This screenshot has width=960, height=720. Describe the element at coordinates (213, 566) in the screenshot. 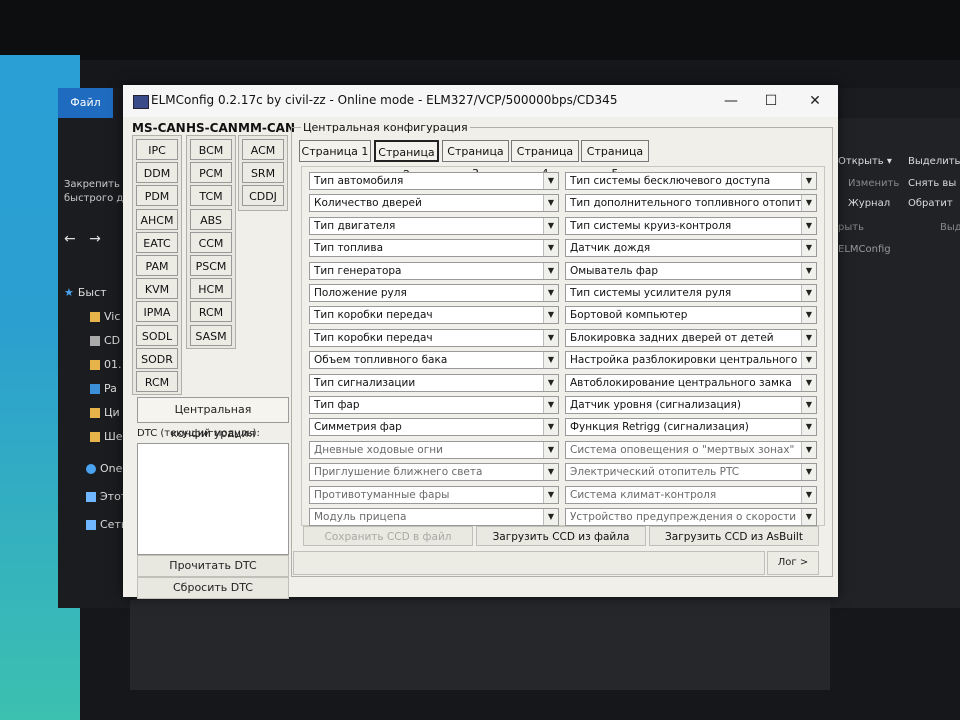

I see `read-dtc-button: Прочитать DTC` at that location.